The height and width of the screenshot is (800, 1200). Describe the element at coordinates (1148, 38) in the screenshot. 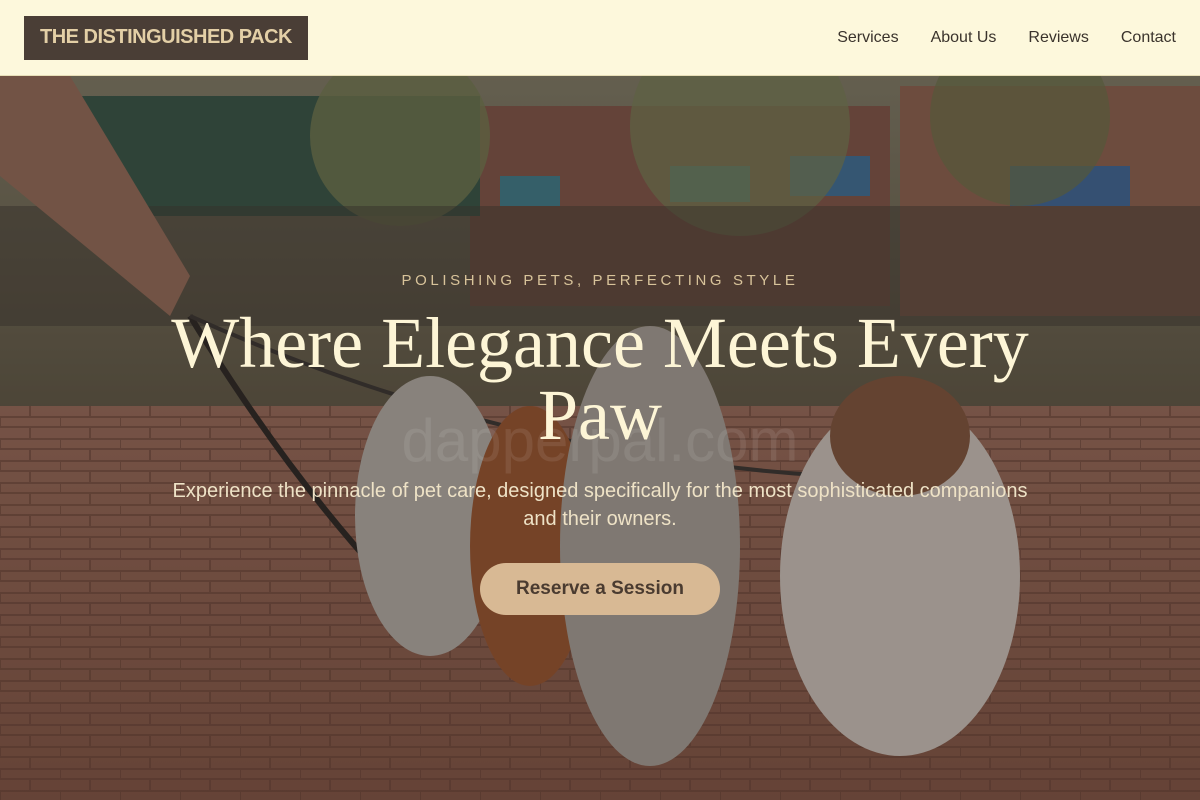

I see `nav-link-contact: Contact` at that location.